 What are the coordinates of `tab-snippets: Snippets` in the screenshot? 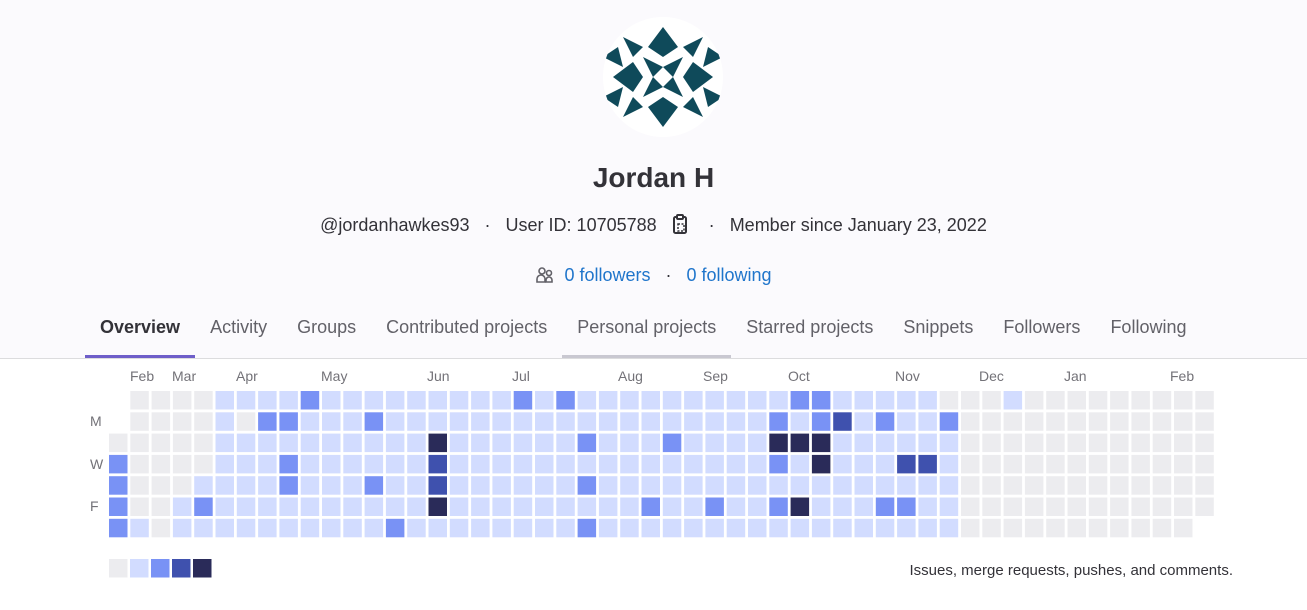 It's located at (938, 331).